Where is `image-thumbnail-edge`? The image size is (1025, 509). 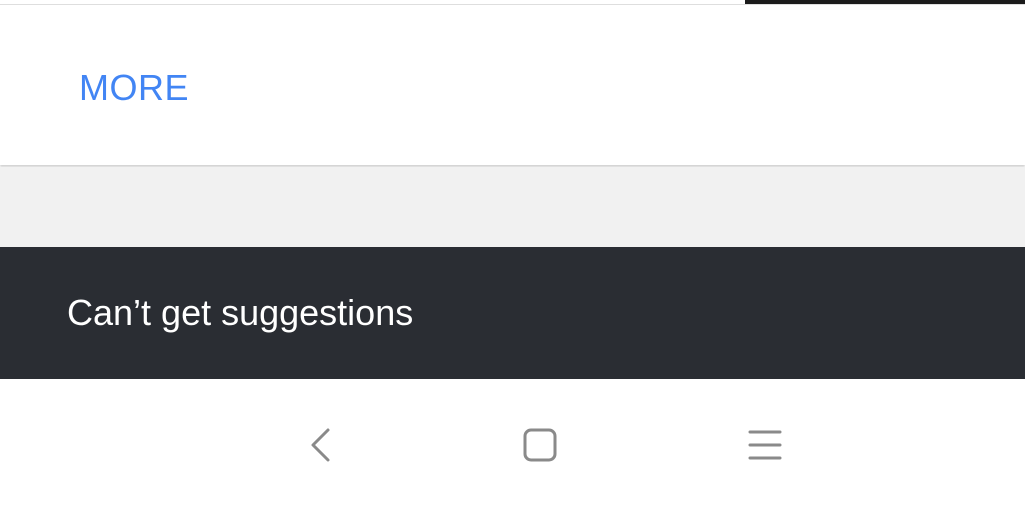 image-thumbnail-edge is located at coordinates (885, 2).